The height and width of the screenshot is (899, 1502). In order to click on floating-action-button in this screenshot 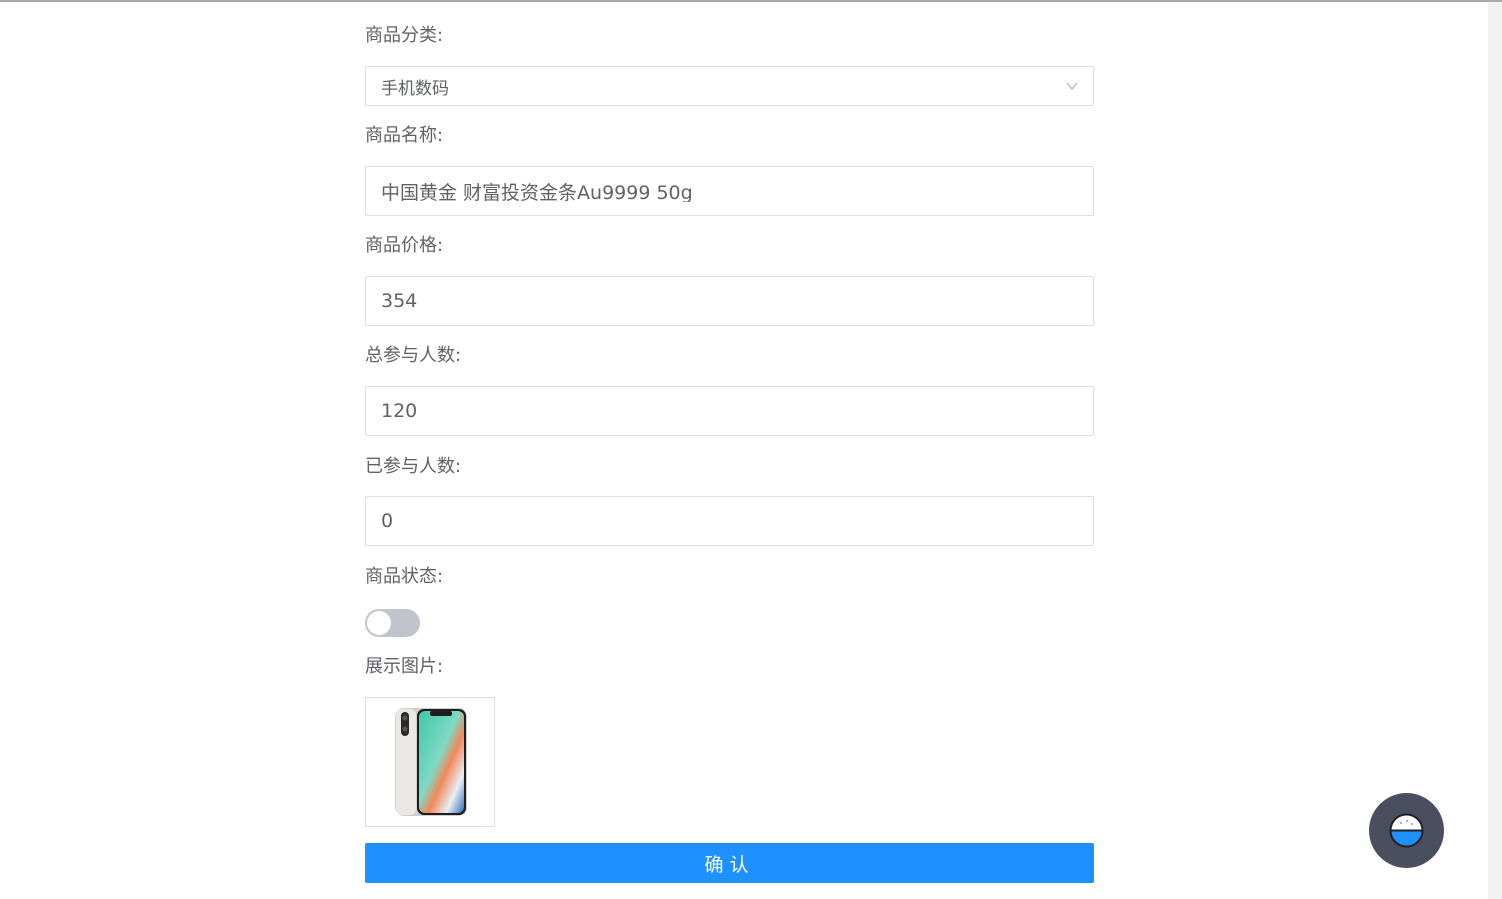, I will do `click(1406, 830)`.